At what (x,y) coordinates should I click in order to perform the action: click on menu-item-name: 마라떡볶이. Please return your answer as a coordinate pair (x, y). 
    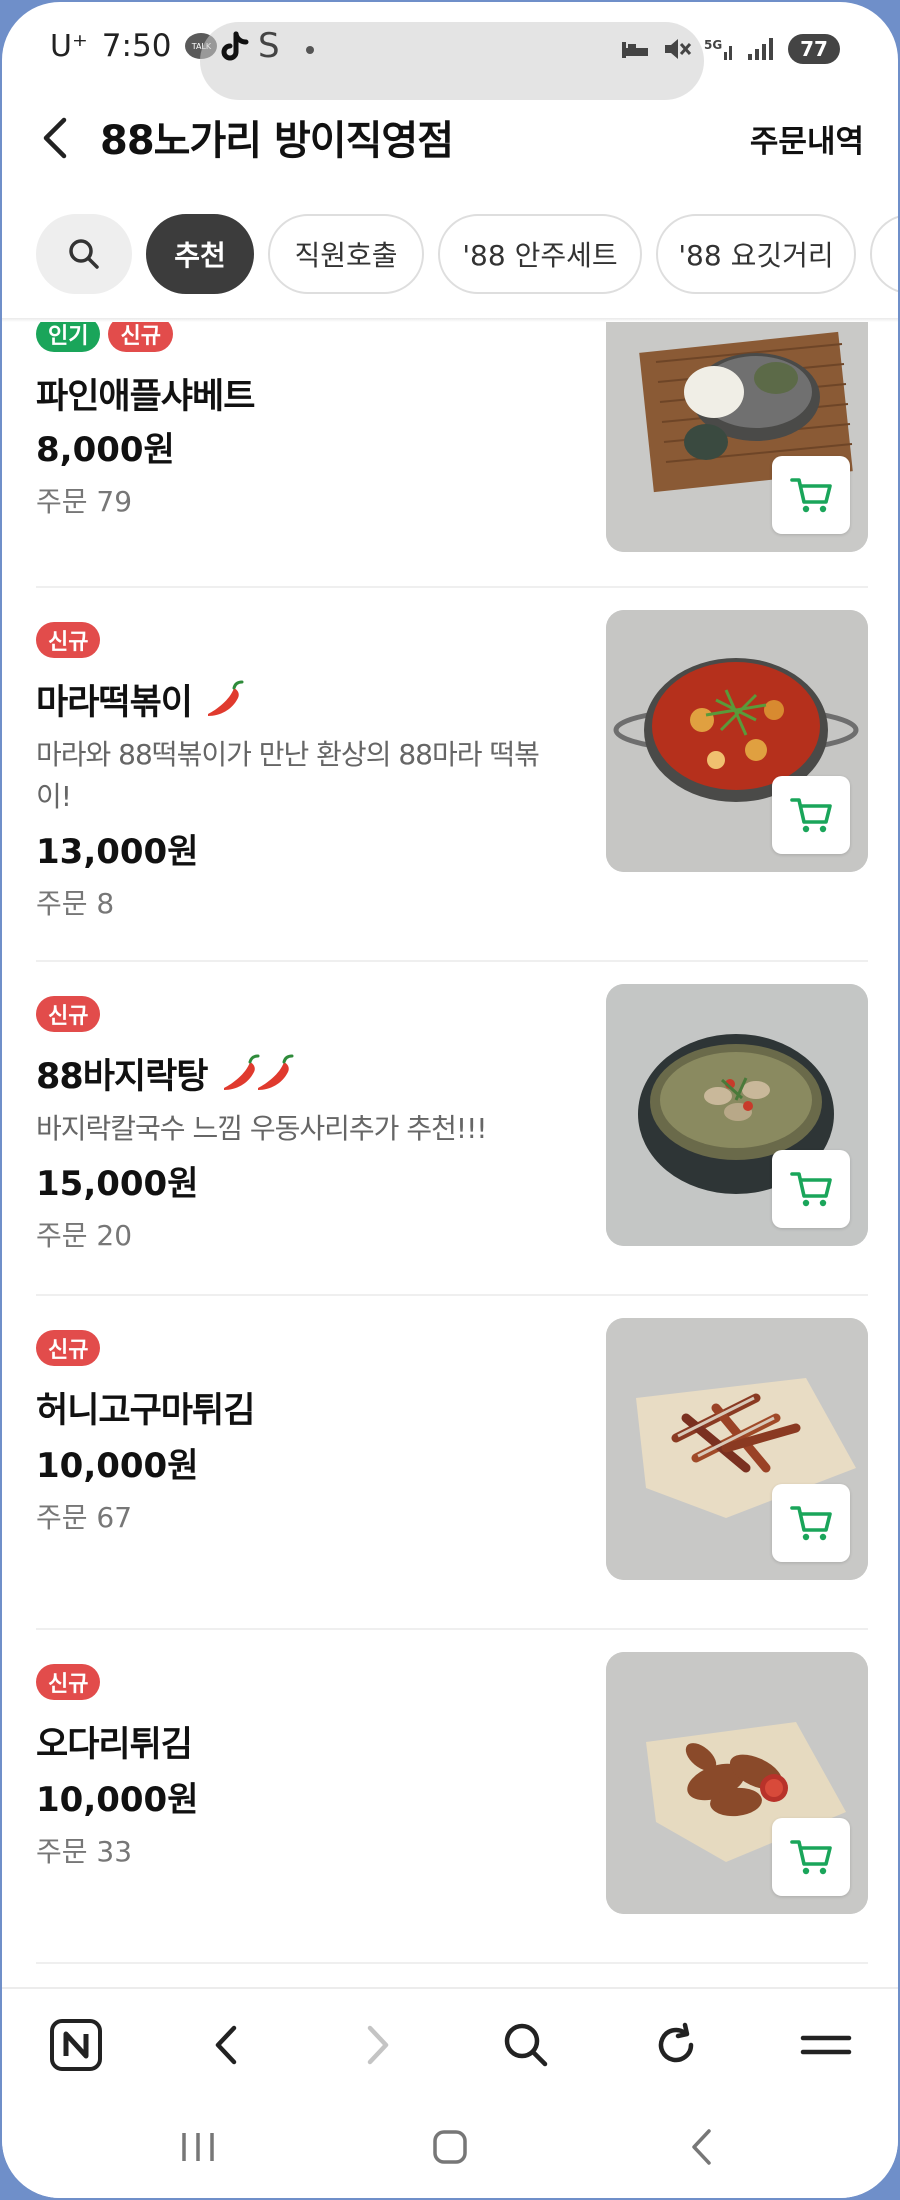
    Looking at the image, I should click on (114, 703).